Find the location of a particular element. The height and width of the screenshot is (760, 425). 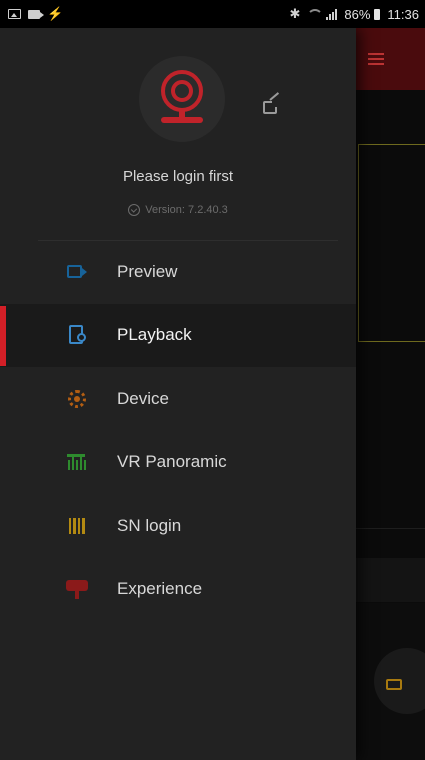

menu-item-preview: Preview is located at coordinates (178, 272).